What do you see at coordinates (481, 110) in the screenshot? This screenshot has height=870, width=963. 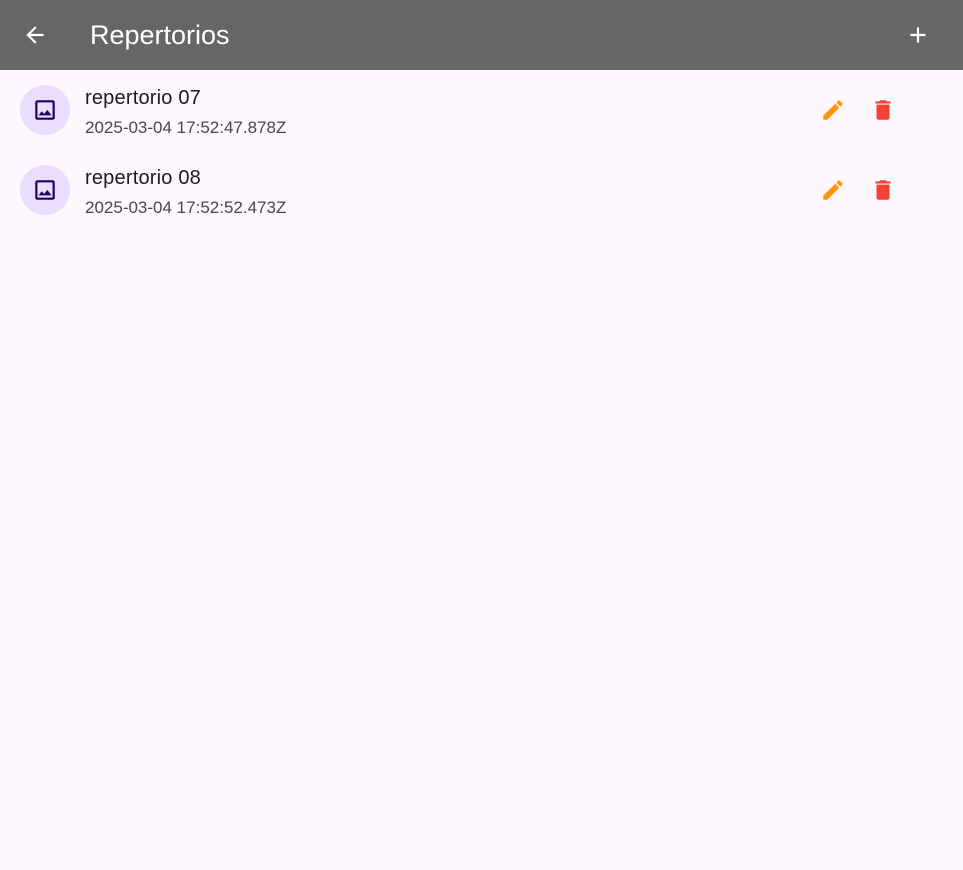 I see `list-item: repertorio 07 2025-03-04 17:52:47.878Z` at bounding box center [481, 110].